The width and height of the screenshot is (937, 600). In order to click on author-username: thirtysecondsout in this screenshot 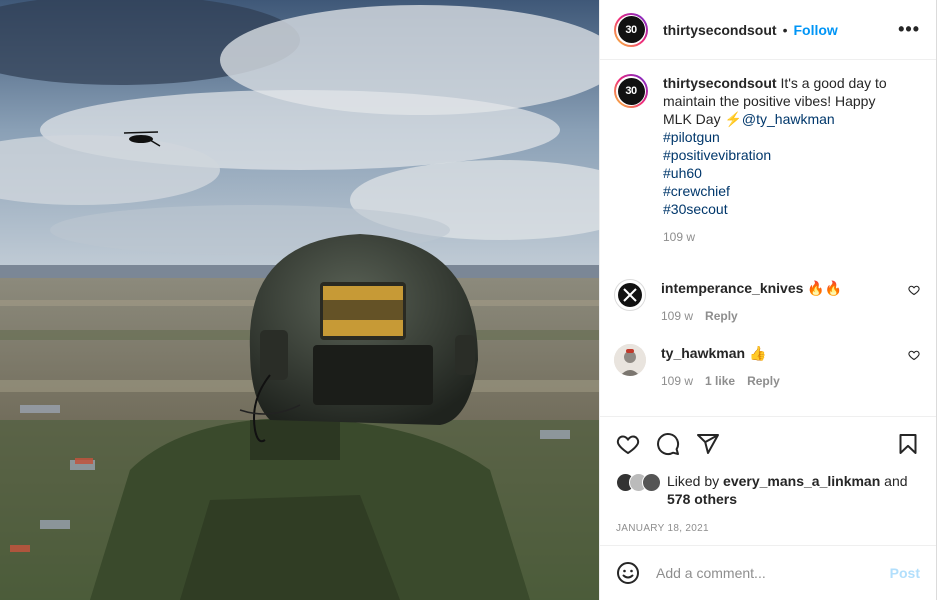, I will do `click(720, 30)`.